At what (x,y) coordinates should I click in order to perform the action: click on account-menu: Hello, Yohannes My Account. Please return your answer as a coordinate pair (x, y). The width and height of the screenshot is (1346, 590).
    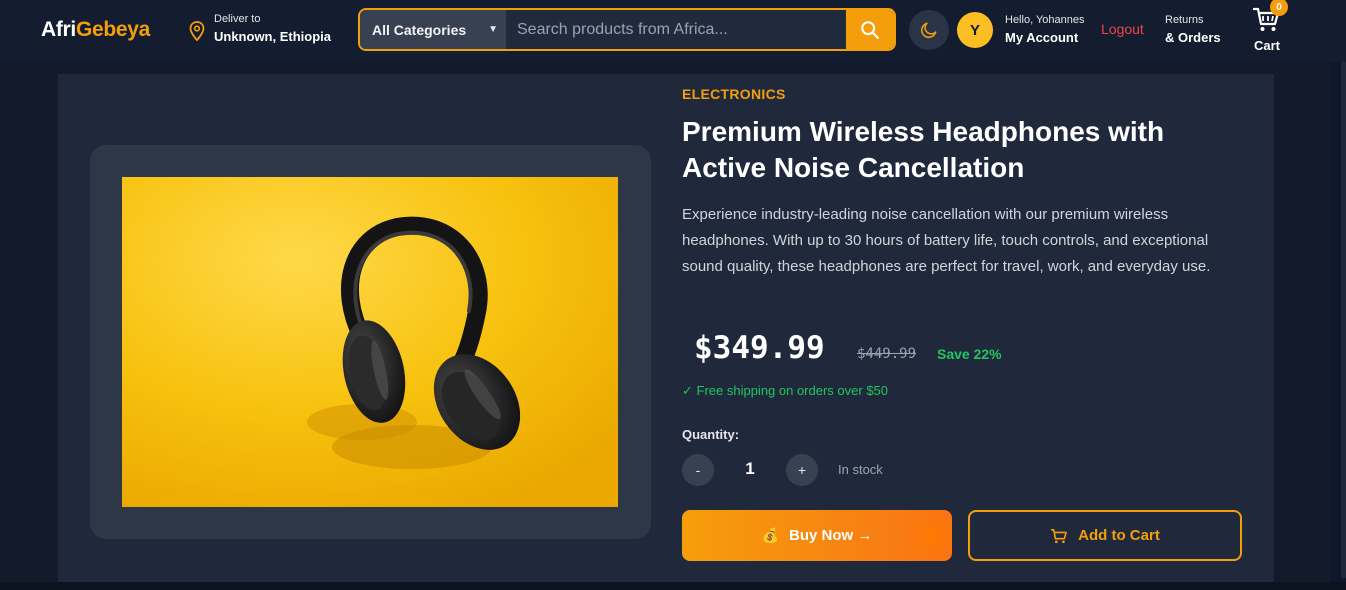
    Looking at the image, I should click on (1045, 30).